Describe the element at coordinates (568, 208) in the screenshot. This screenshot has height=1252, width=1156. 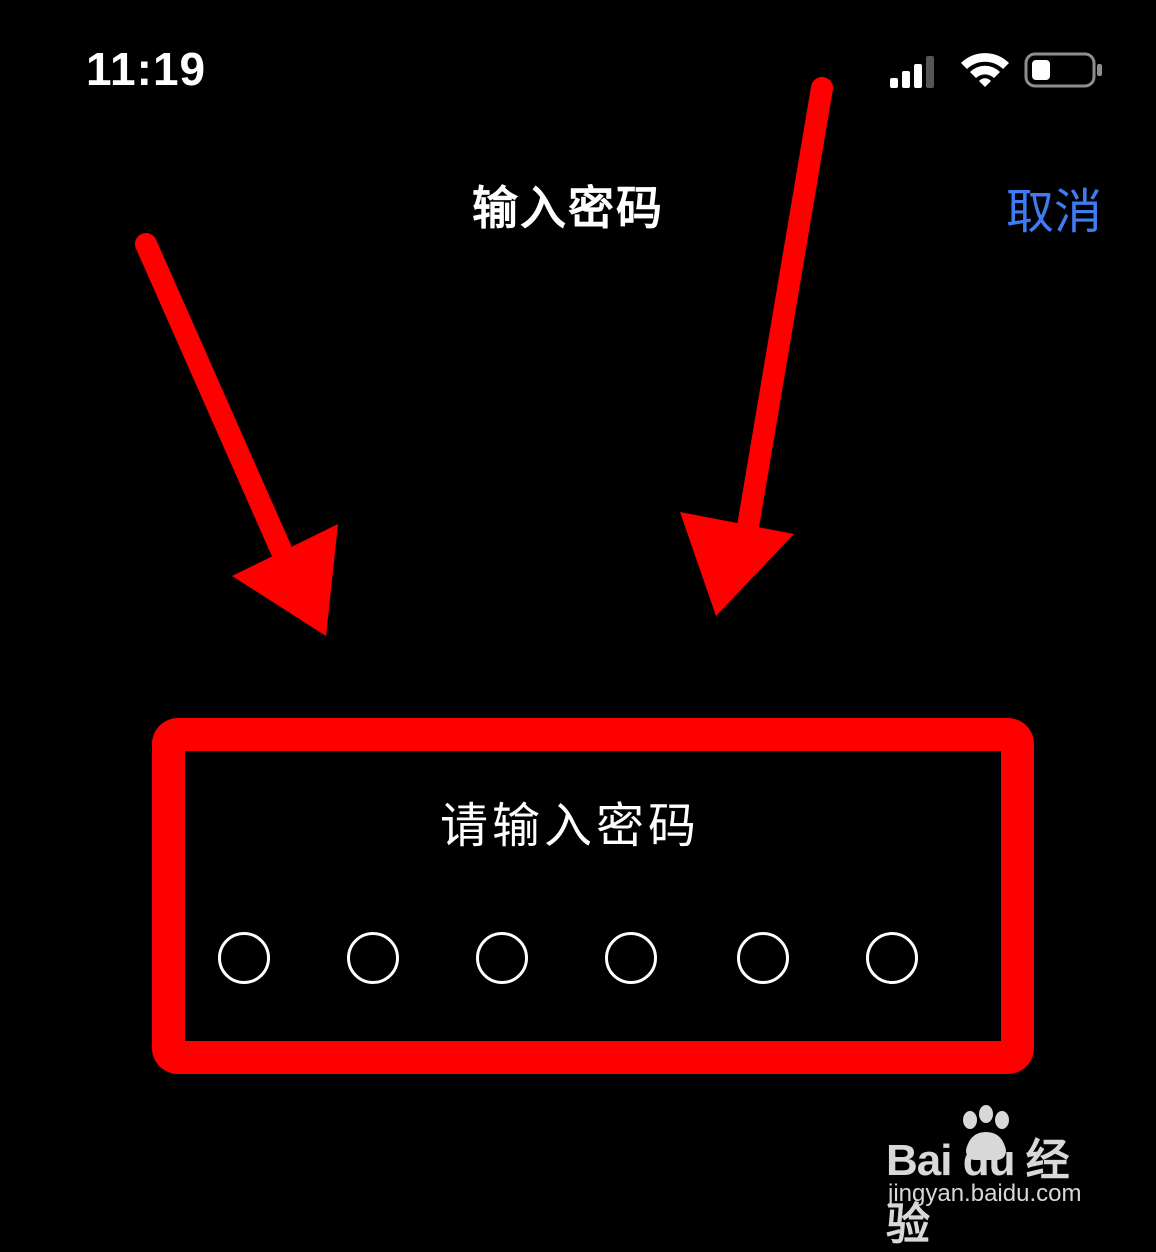
I see `page-title: 输入密码` at that location.